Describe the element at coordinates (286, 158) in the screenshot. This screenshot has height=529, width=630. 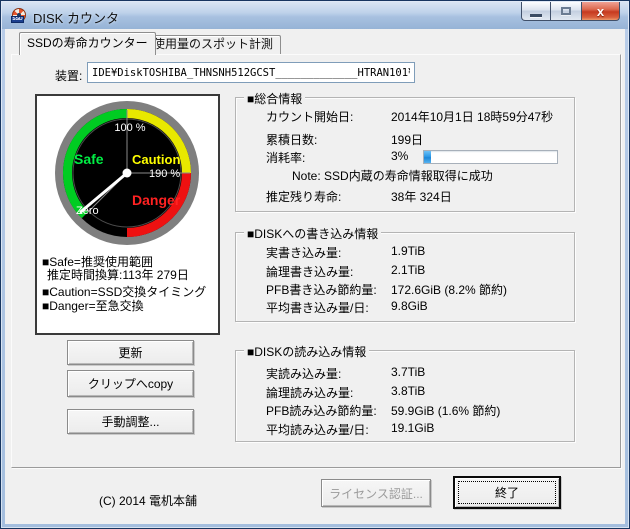
I see `wear-rate-label: 消耗率:` at that location.